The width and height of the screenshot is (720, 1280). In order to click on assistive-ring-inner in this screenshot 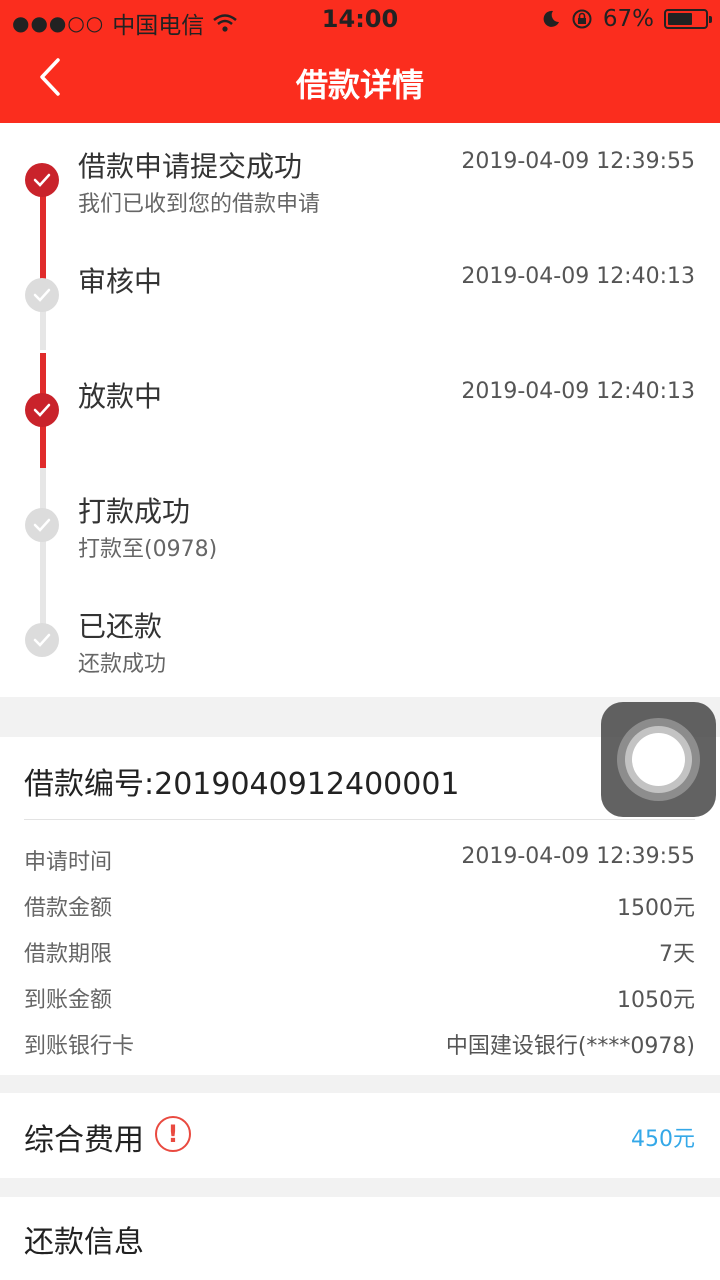, I will do `click(658, 759)`.